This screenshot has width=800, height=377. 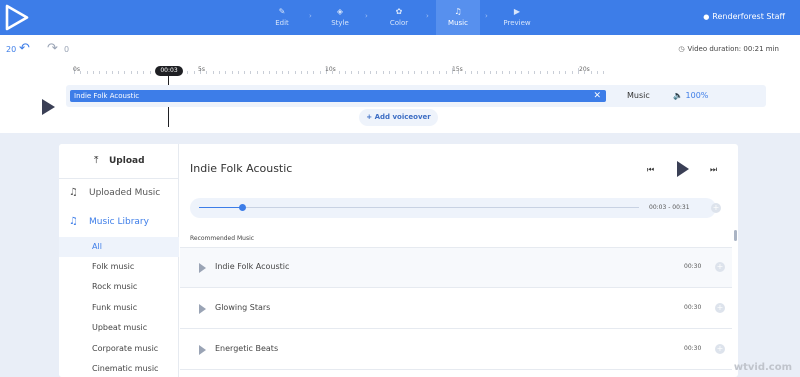 I want to click on add-voiceover-button: + Add voiceover, so click(x=398, y=117).